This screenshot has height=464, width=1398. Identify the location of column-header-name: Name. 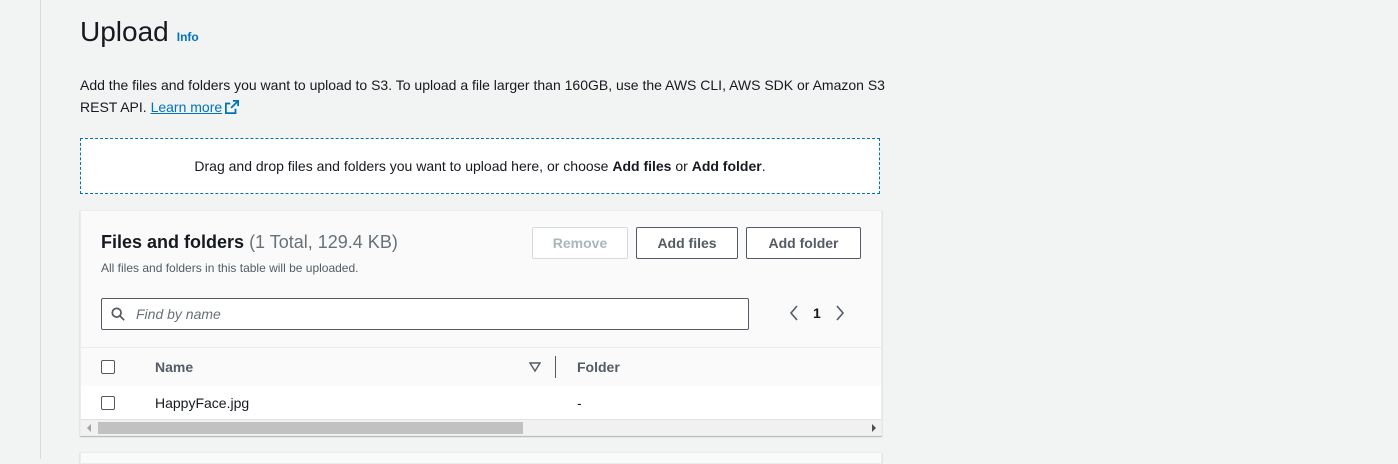
(174, 367).